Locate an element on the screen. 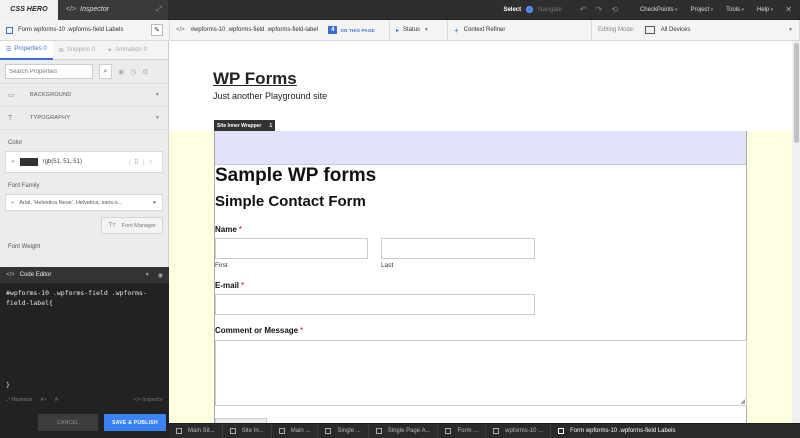  resize-grip-icon: ◢ is located at coordinates (742, 401).